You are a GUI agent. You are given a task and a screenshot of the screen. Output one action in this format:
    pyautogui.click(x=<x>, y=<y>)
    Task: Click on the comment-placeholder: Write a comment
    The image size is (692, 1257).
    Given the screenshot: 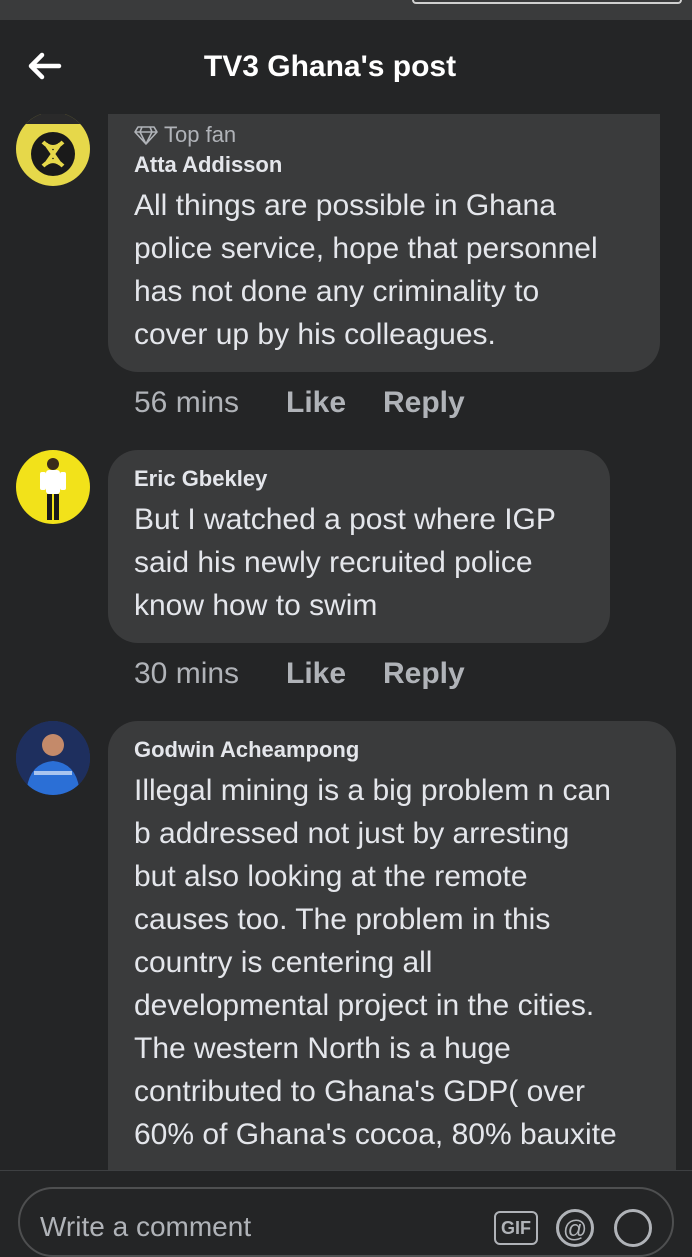 What is the action you would take?
    pyautogui.click(x=146, y=1226)
    